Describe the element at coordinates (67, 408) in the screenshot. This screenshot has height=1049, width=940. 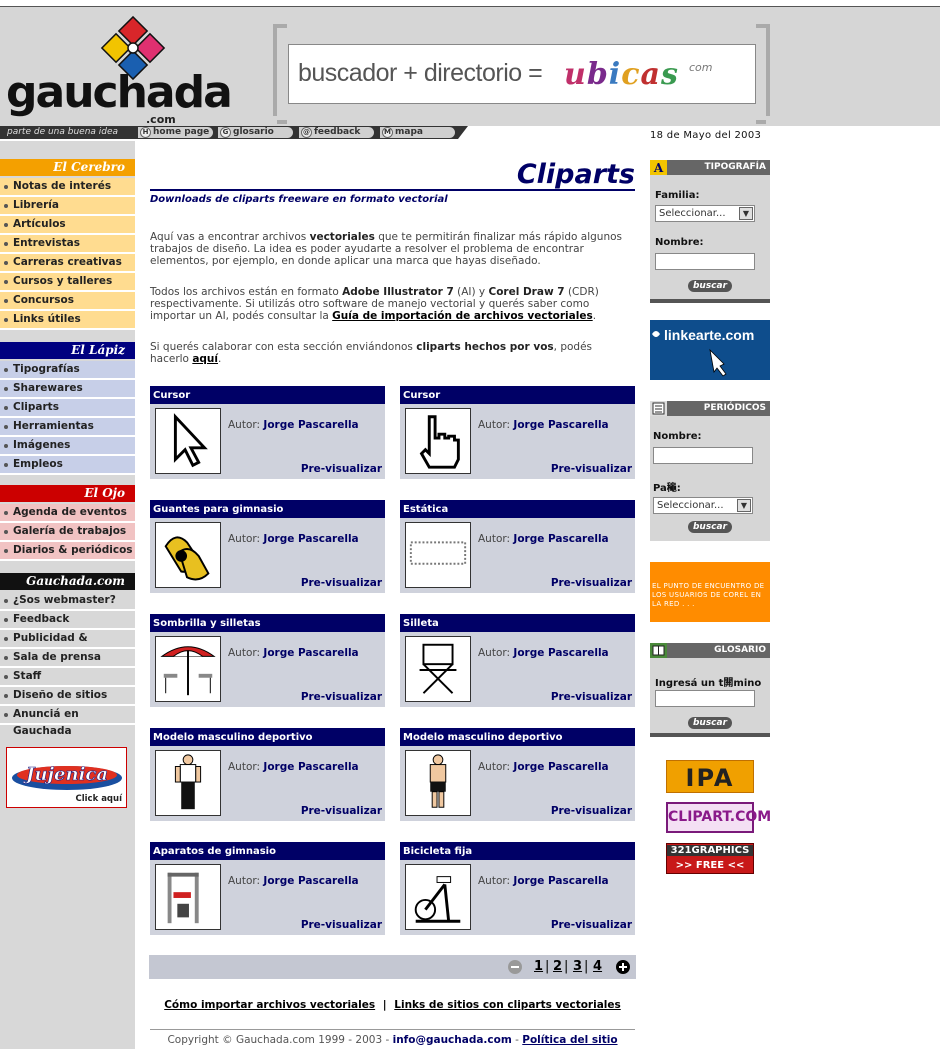
I see `sidebar-item: Cliparts` at that location.